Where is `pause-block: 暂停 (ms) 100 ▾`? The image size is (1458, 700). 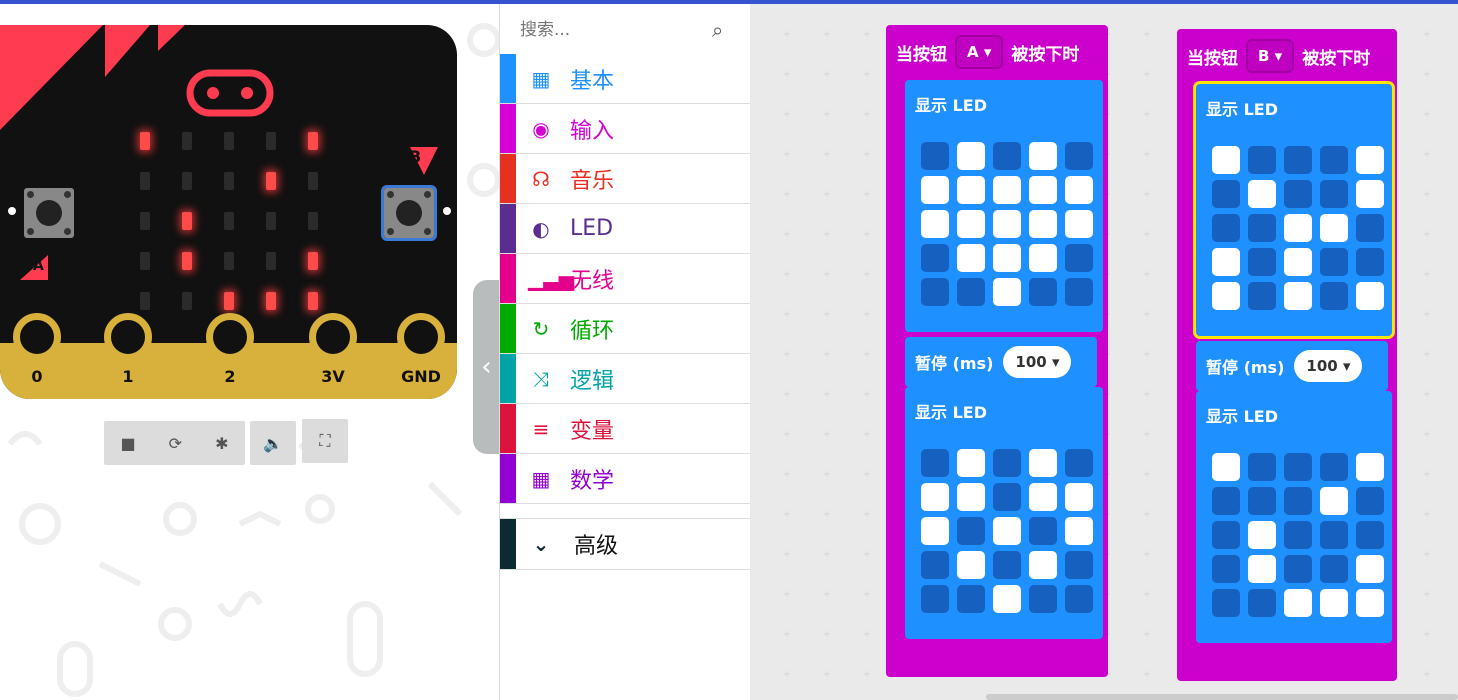 pause-block: 暂停 (ms) 100 ▾ is located at coordinates (1001, 362).